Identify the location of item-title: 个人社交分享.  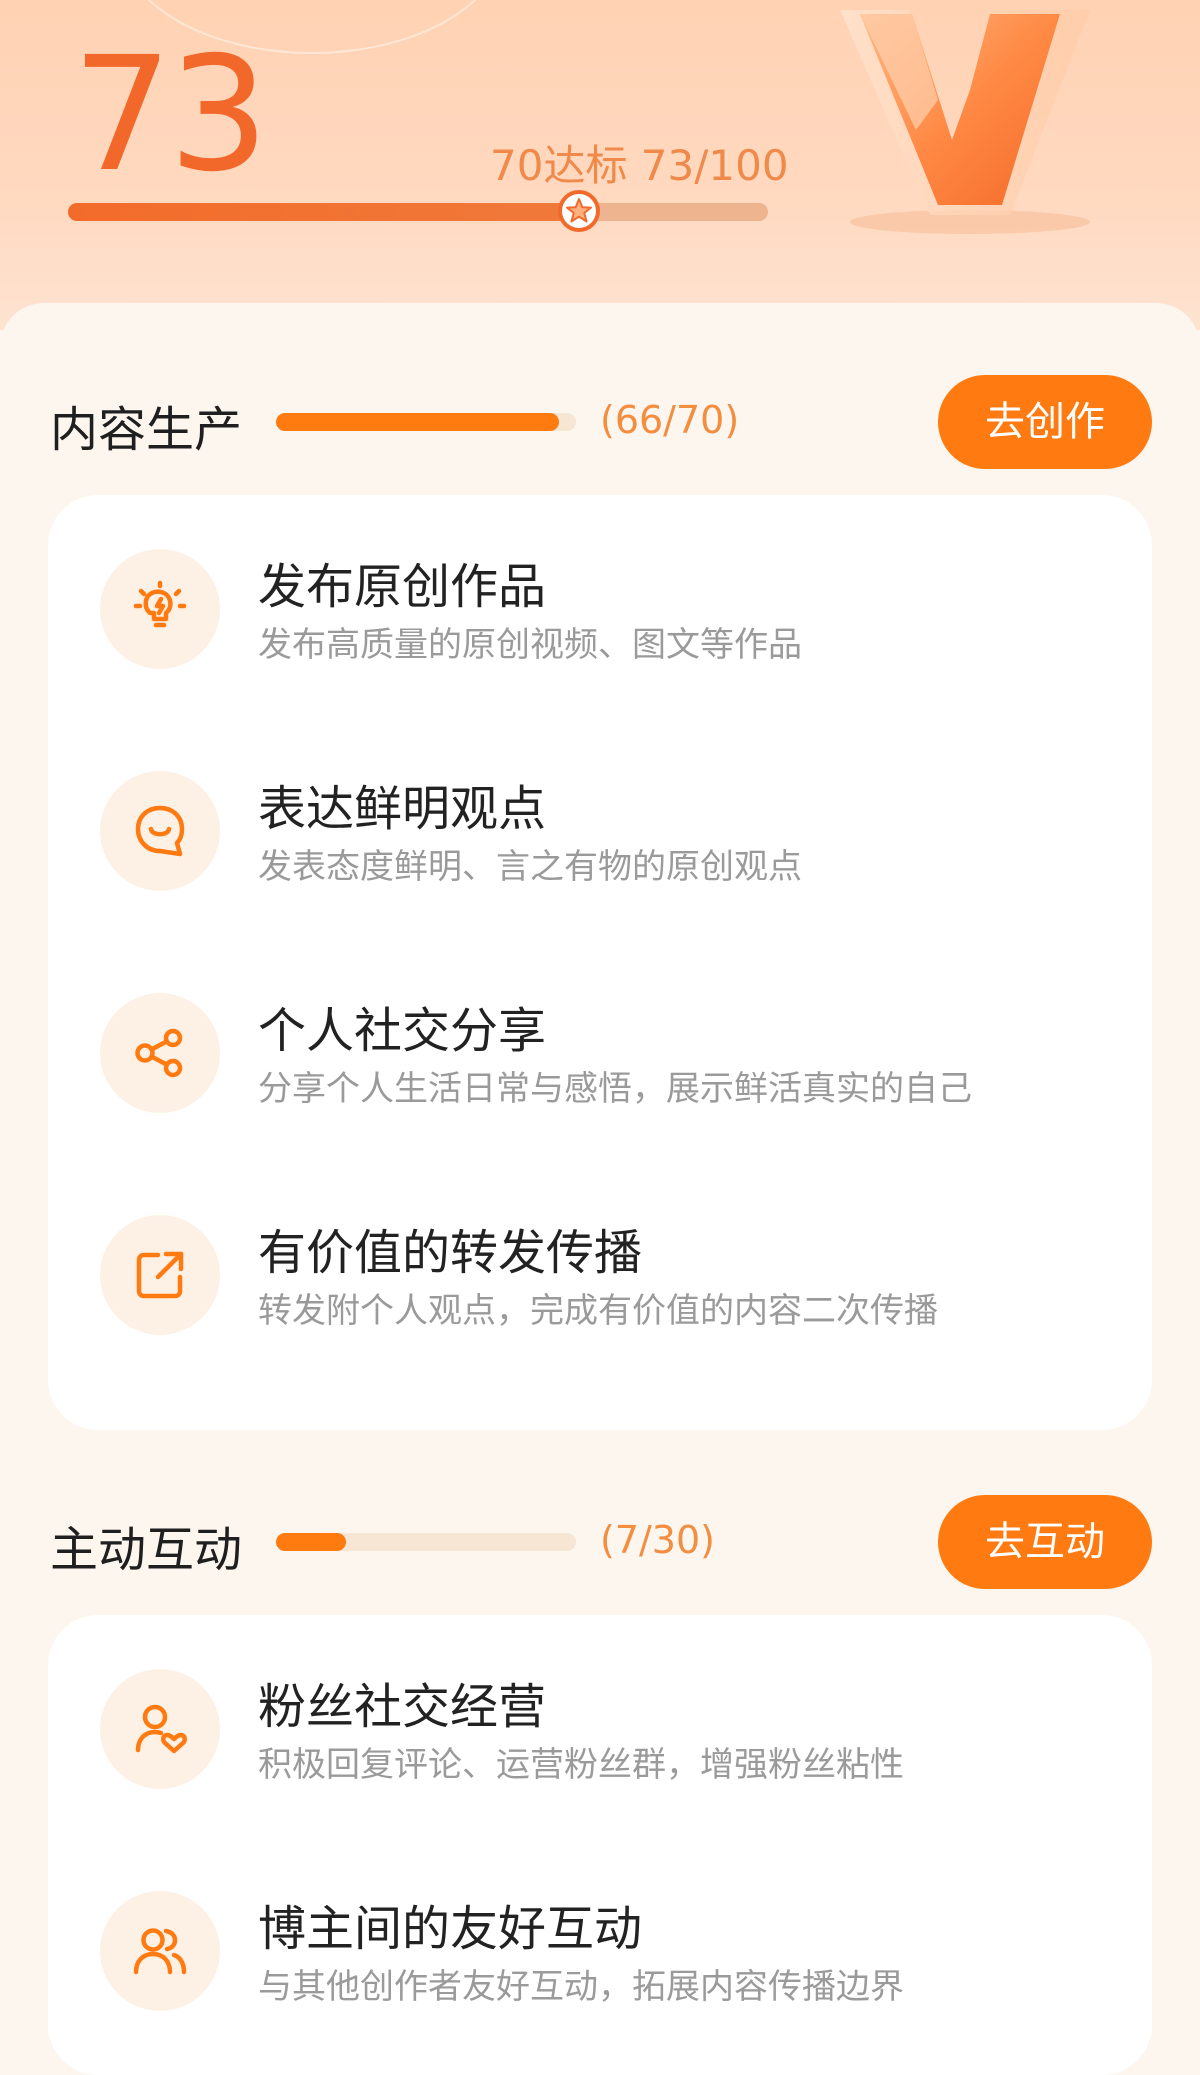
(402, 1031).